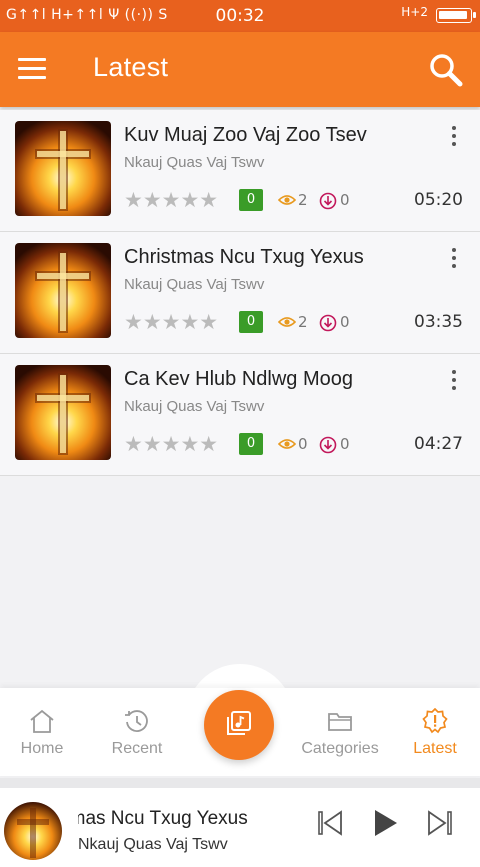 The width and height of the screenshot is (480, 867). I want to click on song-duration: 05:20, so click(438, 200).